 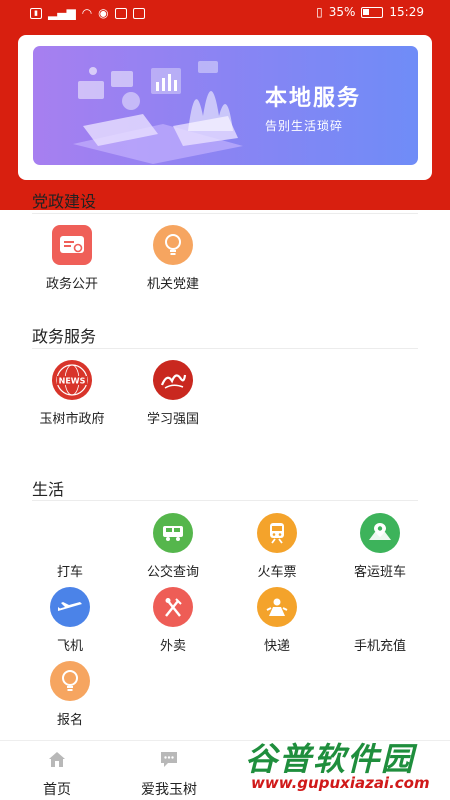 I want to click on grid-item-label: 飞机, so click(x=69, y=646).